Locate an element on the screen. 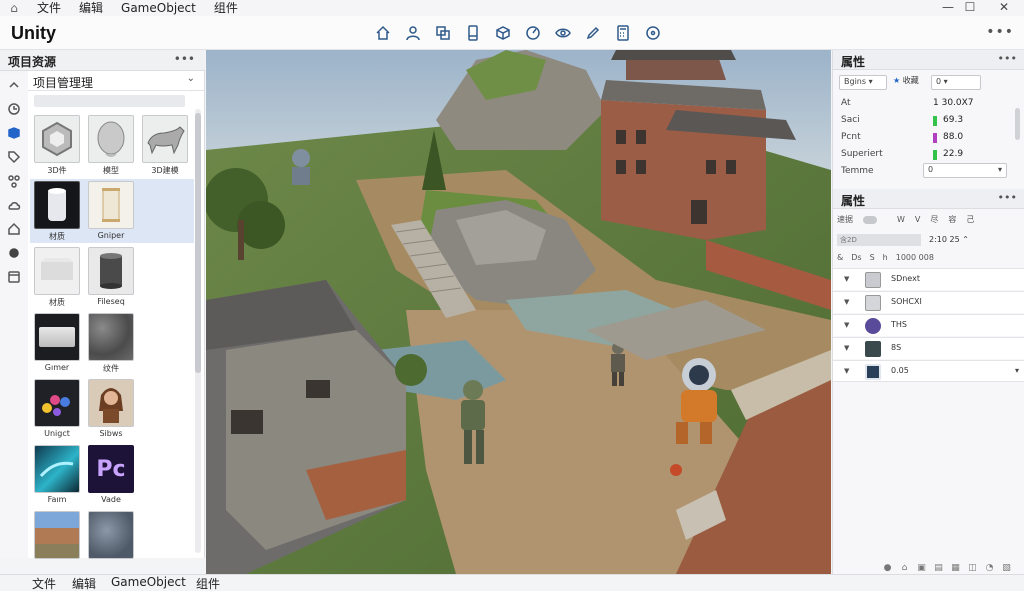 This screenshot has width=1024, height=591. opt-amp: & is located at coordinates (840, 257).